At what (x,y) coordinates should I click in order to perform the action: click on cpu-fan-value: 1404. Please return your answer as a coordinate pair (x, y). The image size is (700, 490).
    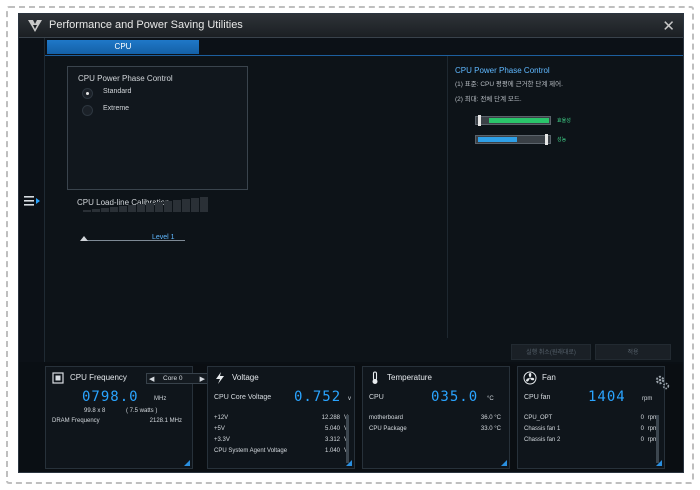
    Looking at the image, I should click on (607, 397).